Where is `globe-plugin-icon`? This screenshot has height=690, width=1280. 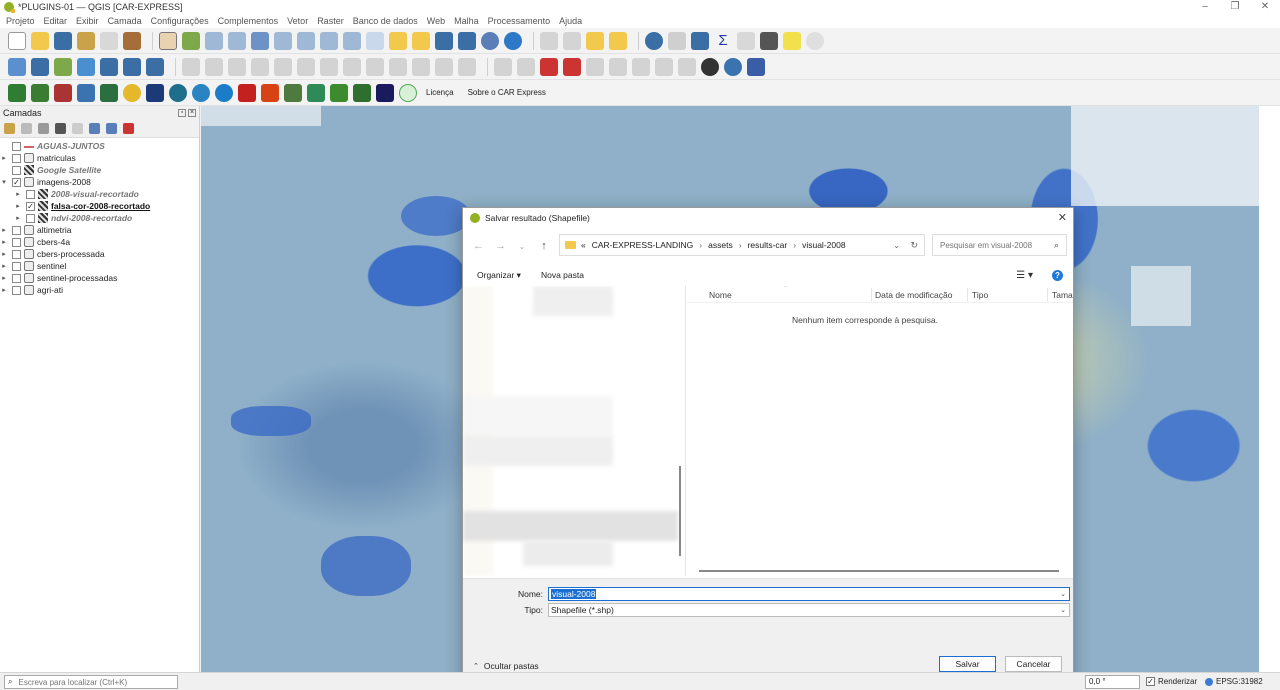 globe-plugin-icon is located at coordinates (710, 66).